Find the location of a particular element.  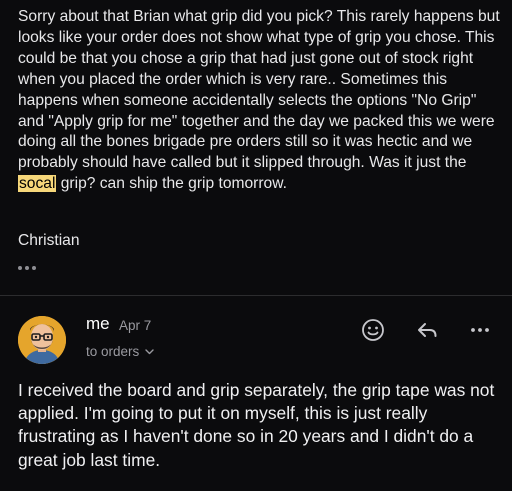

recipients-label: to orders is located at coordinates (113, 351).